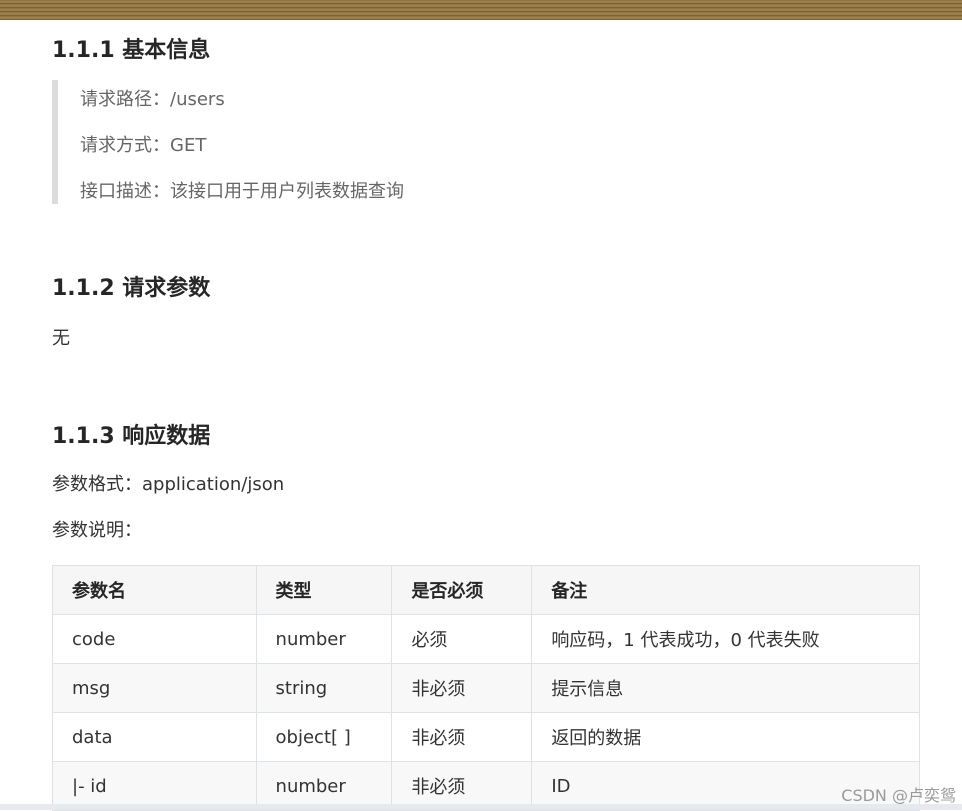  Describe the element at coordinates (152, 99) in the screenshot. I see `request-path-line: 请求路径：/users` at that location.